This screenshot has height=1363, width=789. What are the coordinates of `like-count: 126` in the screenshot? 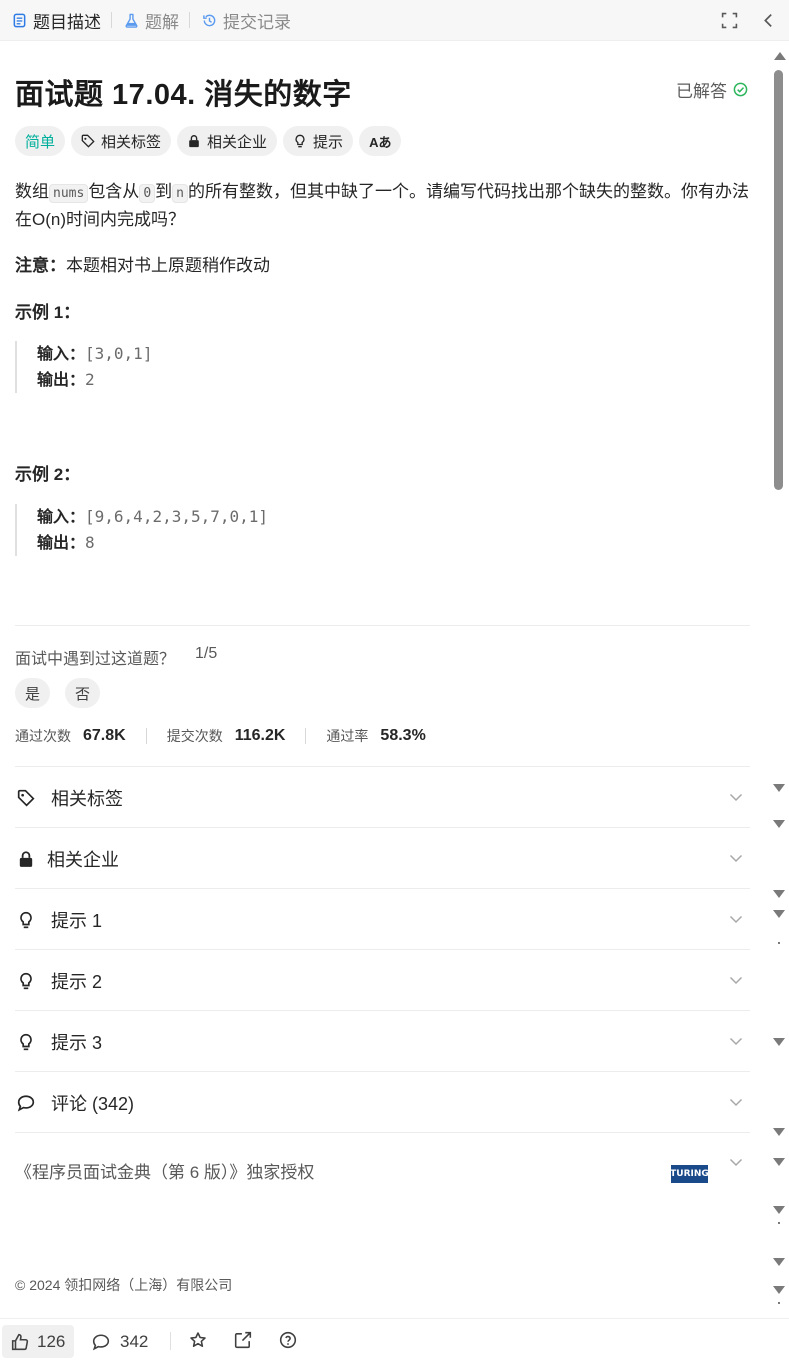 It's located at (51, 1341).